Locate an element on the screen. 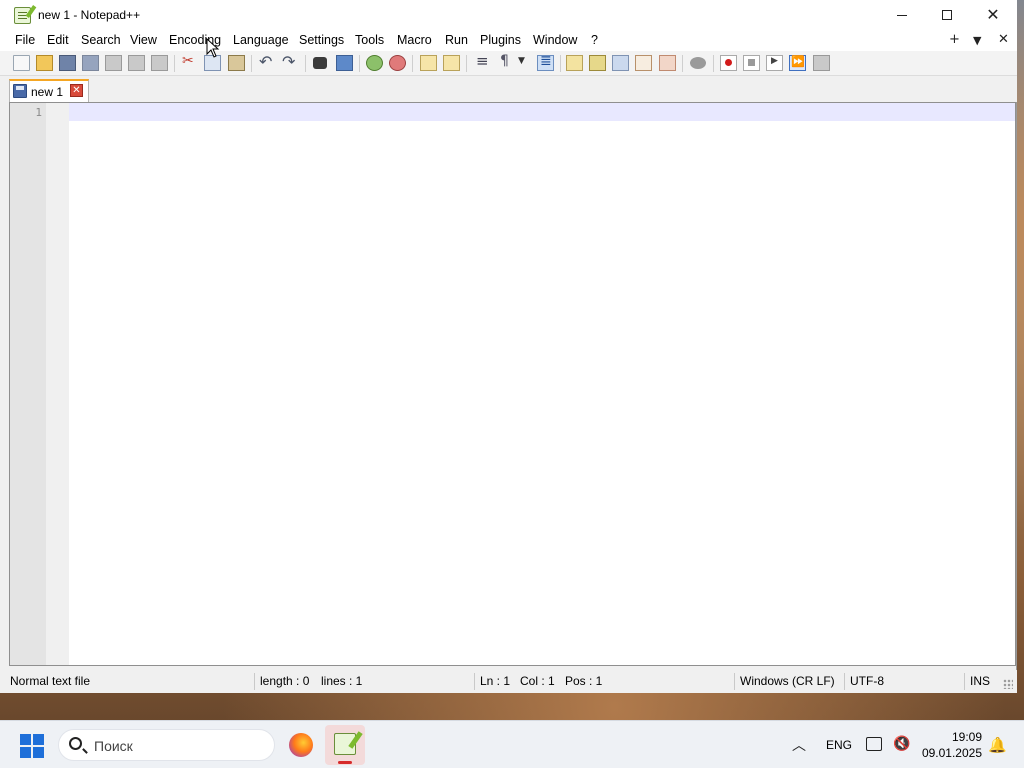 The height and width of the screenshot is (768, 1024). document-map-icon is located at coordinates (597, 63).